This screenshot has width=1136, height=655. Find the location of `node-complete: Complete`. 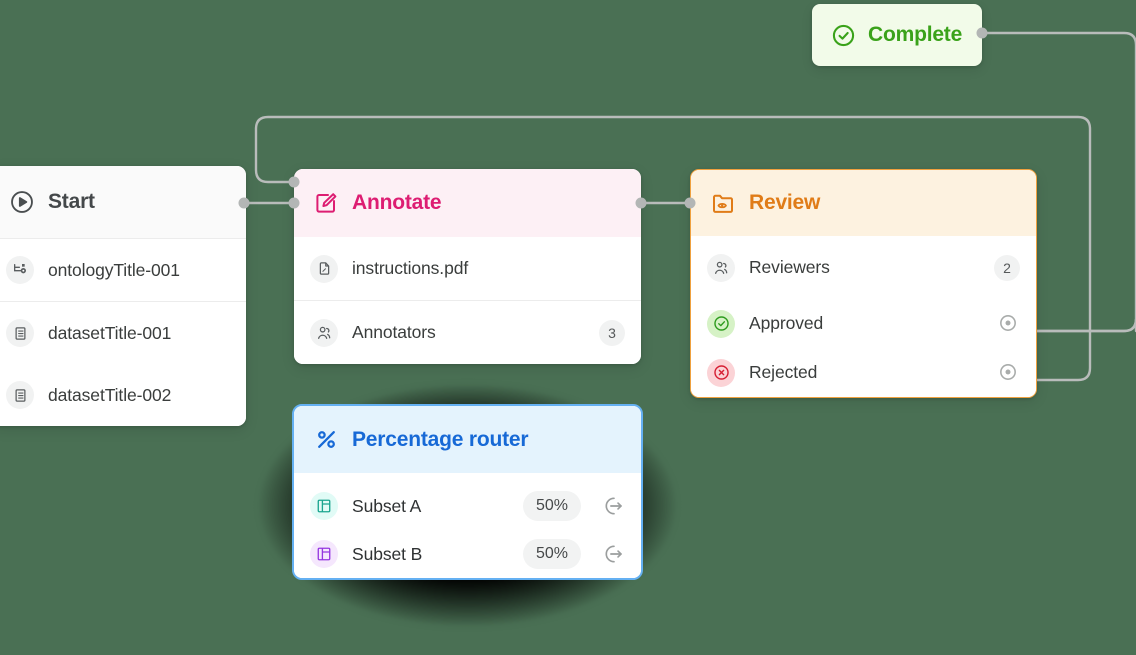

node-complete: Complete is located at coordinates (897, 35).